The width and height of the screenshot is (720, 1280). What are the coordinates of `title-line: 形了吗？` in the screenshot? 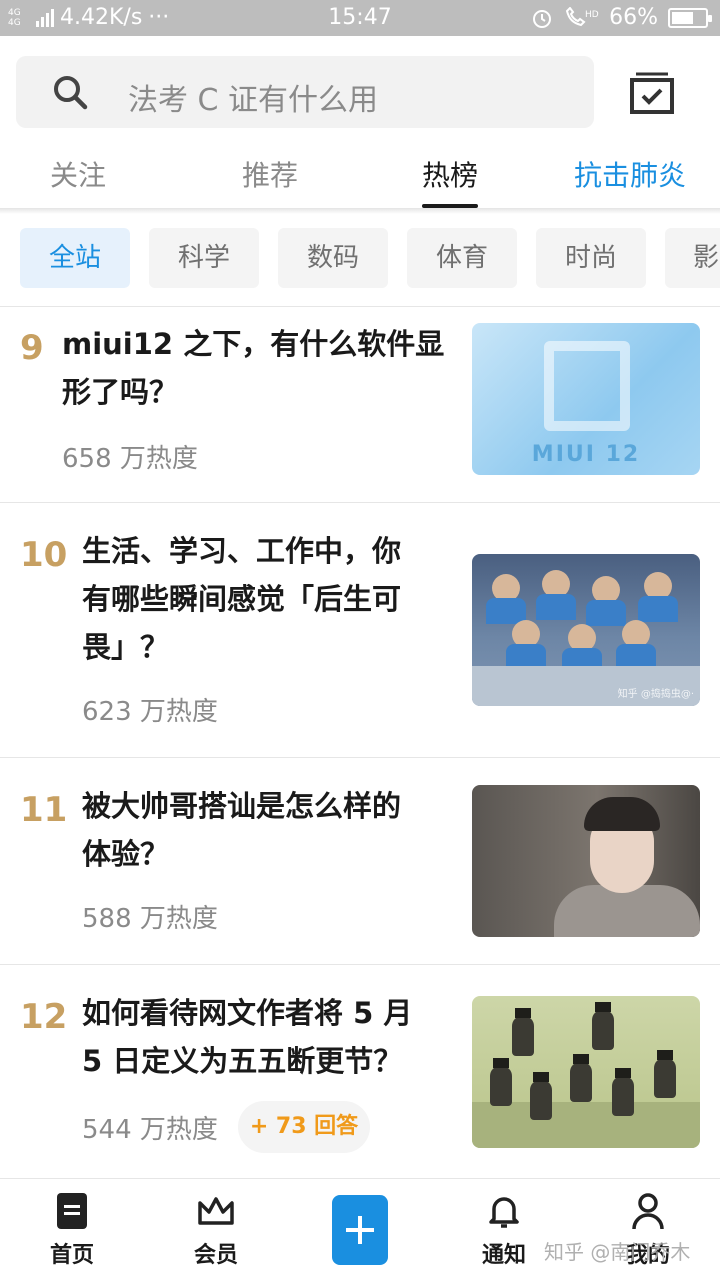 It's located at (120, 392).